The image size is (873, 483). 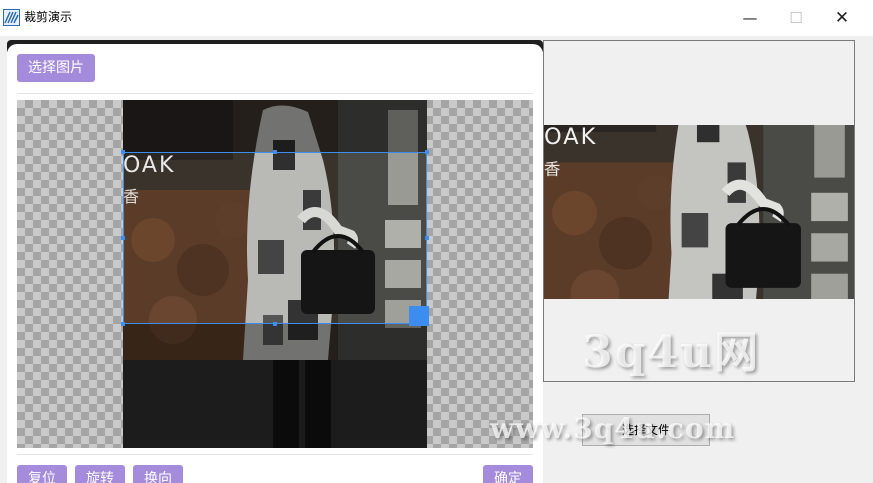 What do you see at coordinates (56, 68) in the screenshot?
I see `select-image-button: 选择图片` at bounding box center [56, 68].